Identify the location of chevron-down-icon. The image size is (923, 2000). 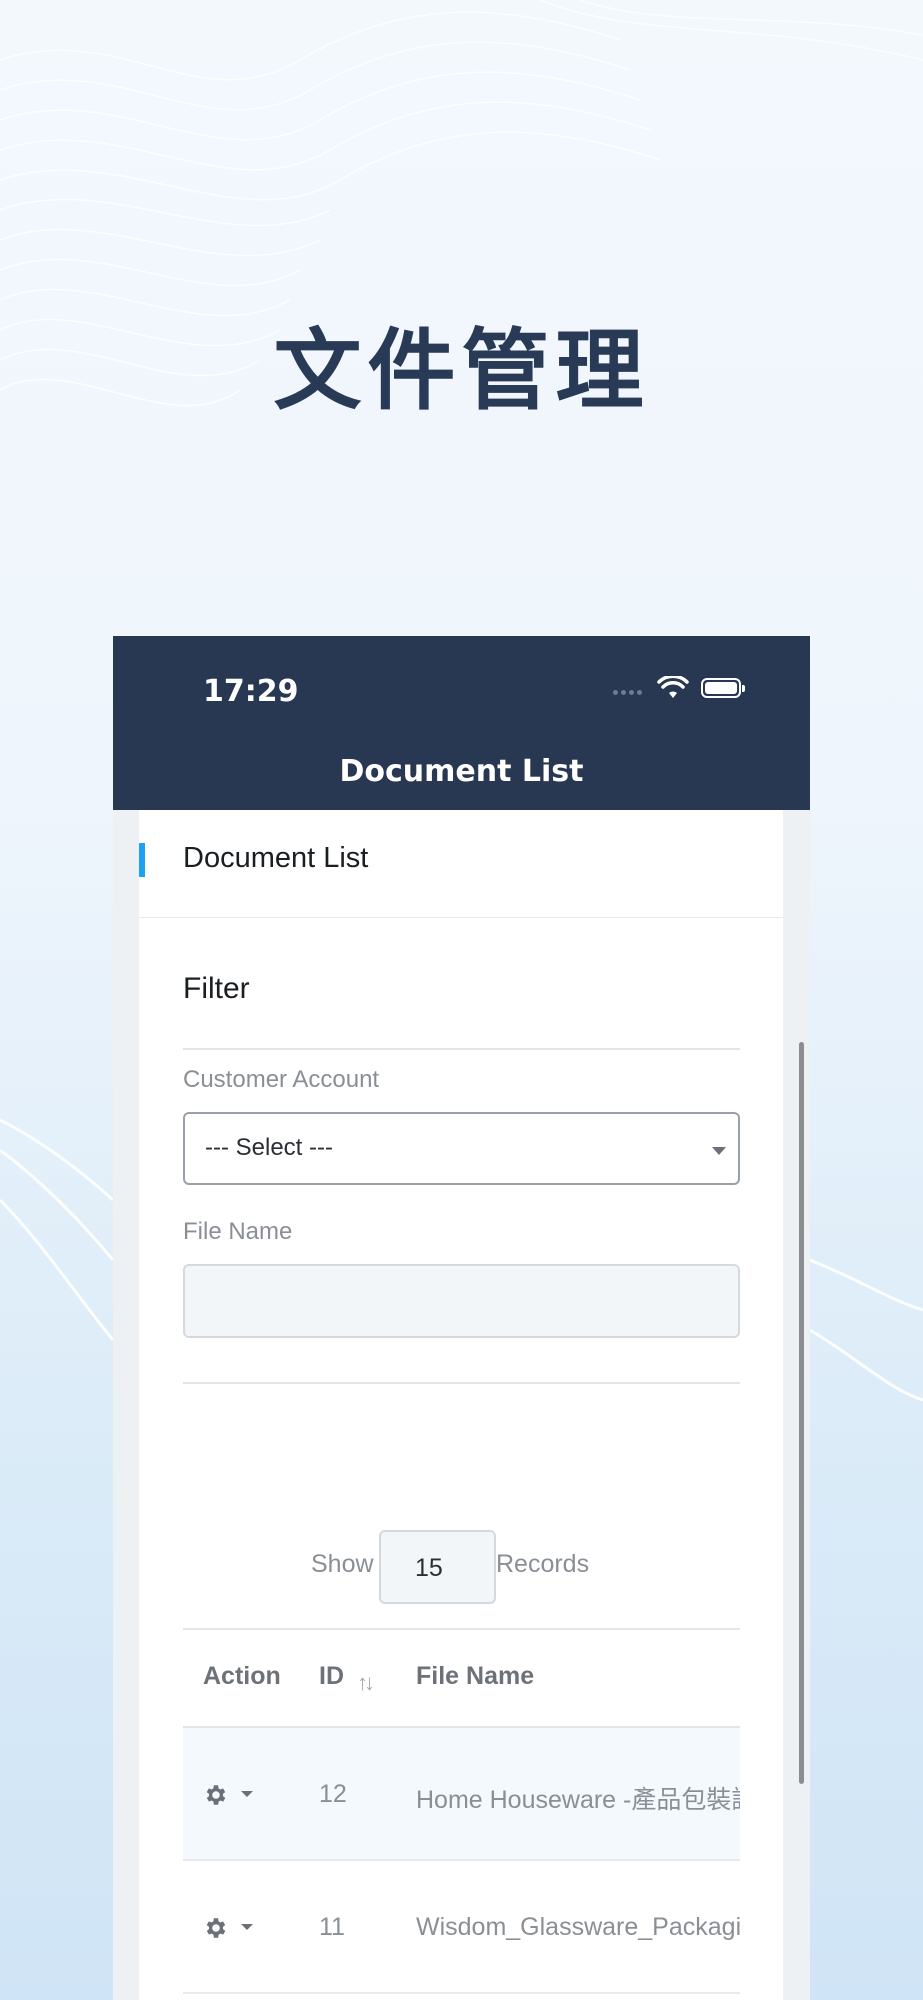
(719, 1151).